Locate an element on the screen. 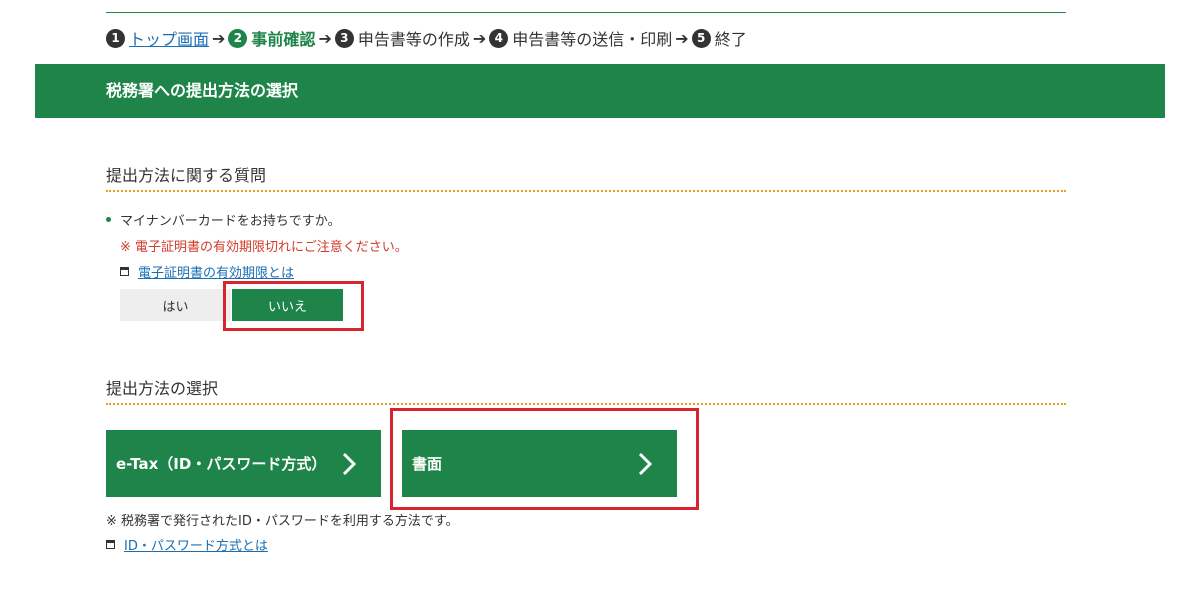 This screenshot has height=592, width=1200. step-number-4: 4 is located at coordinates (499, 38).